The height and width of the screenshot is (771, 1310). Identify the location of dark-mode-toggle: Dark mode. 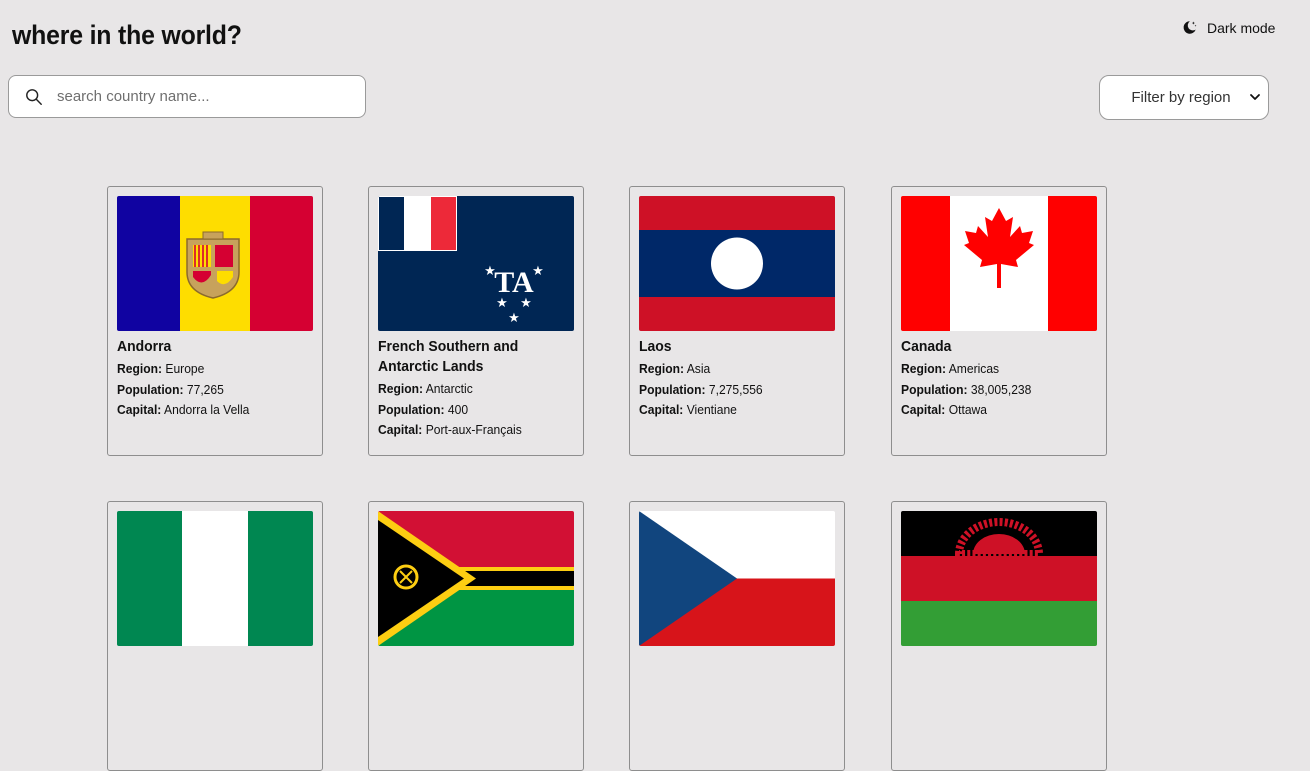
(1228, 27).